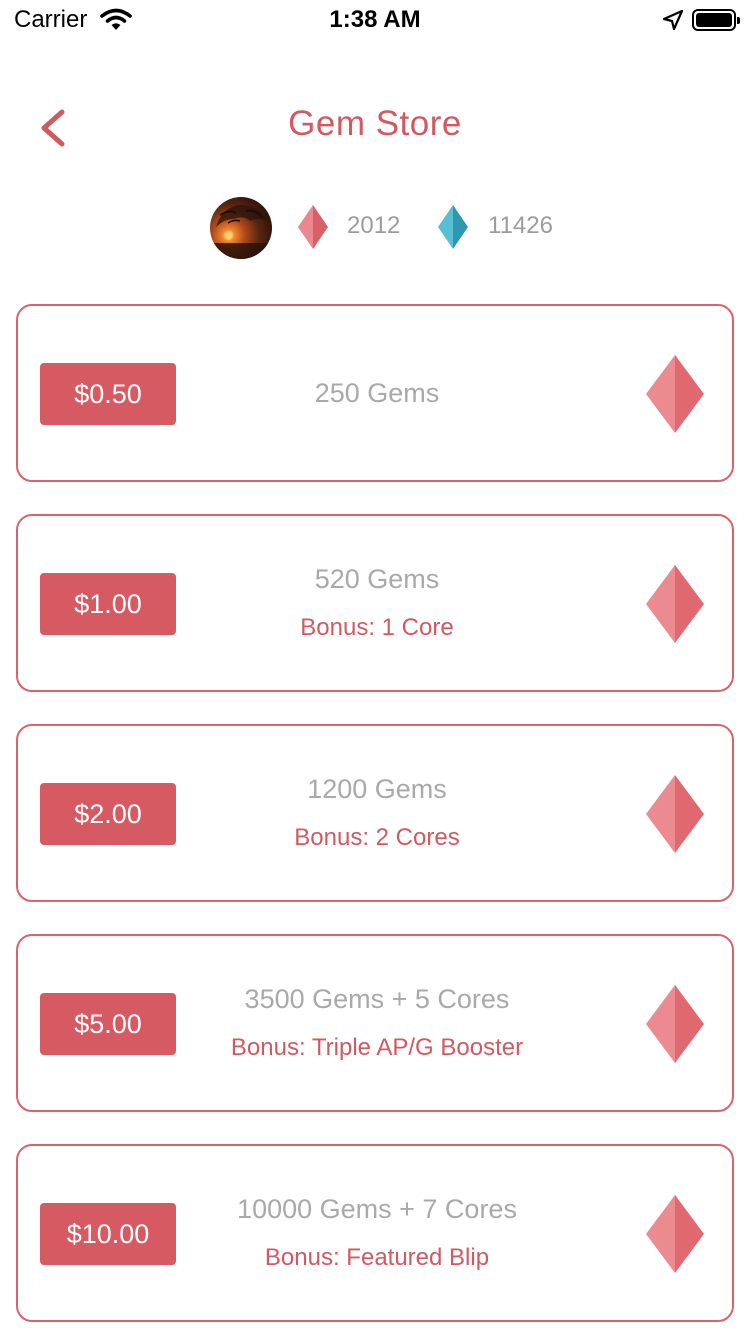  I want to click on bonus-label: Bonus: Featured Blip, so click(377, 1257).